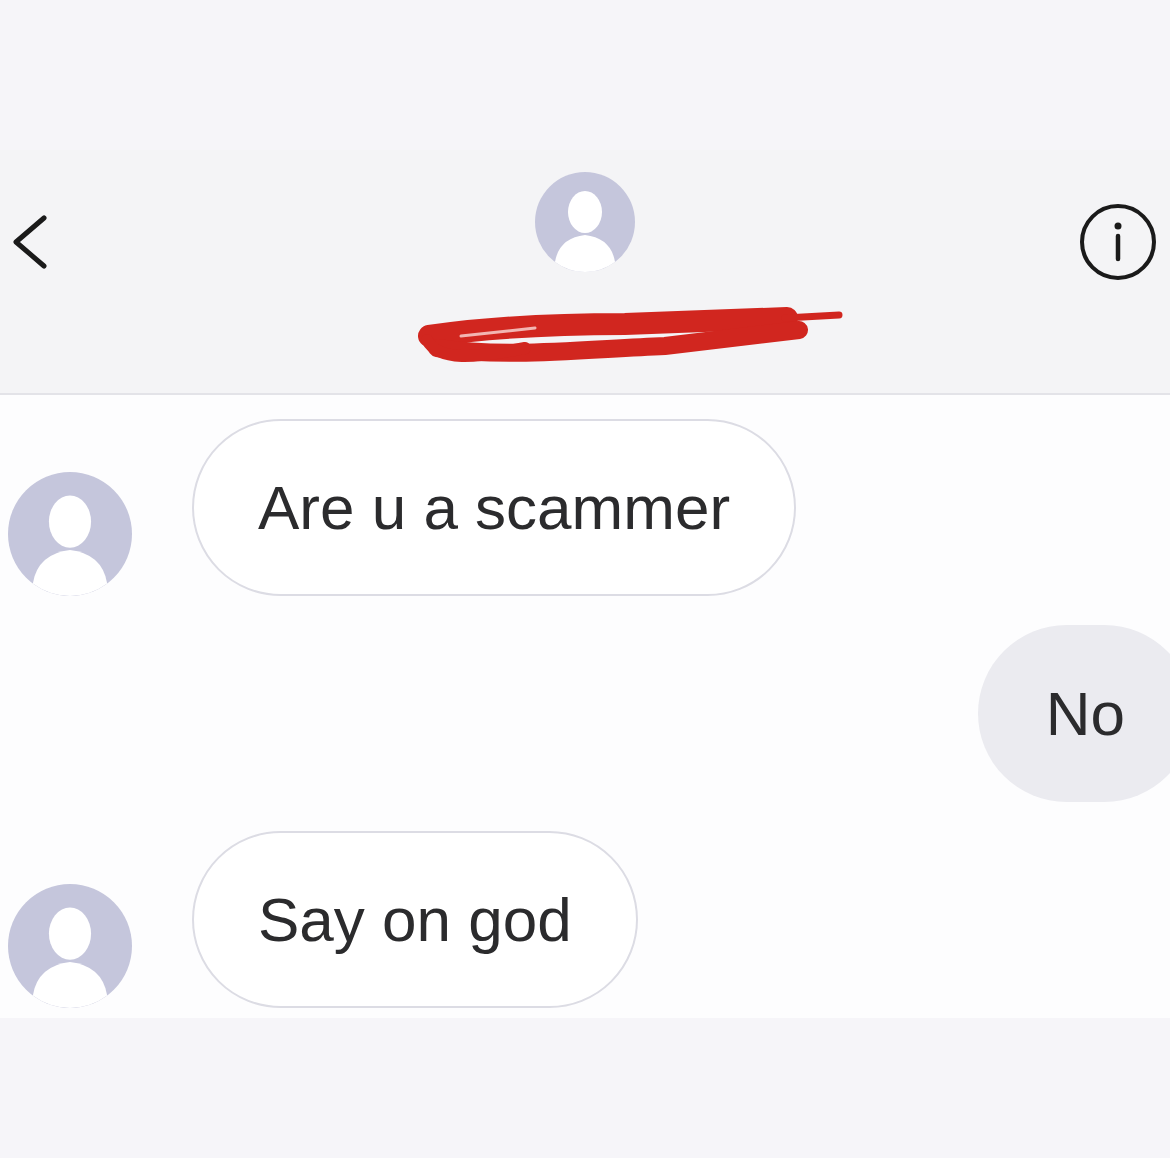 The image size is (1170, 1158). I want to click on message-bubble: Are u a scammer, so click(494, 507).